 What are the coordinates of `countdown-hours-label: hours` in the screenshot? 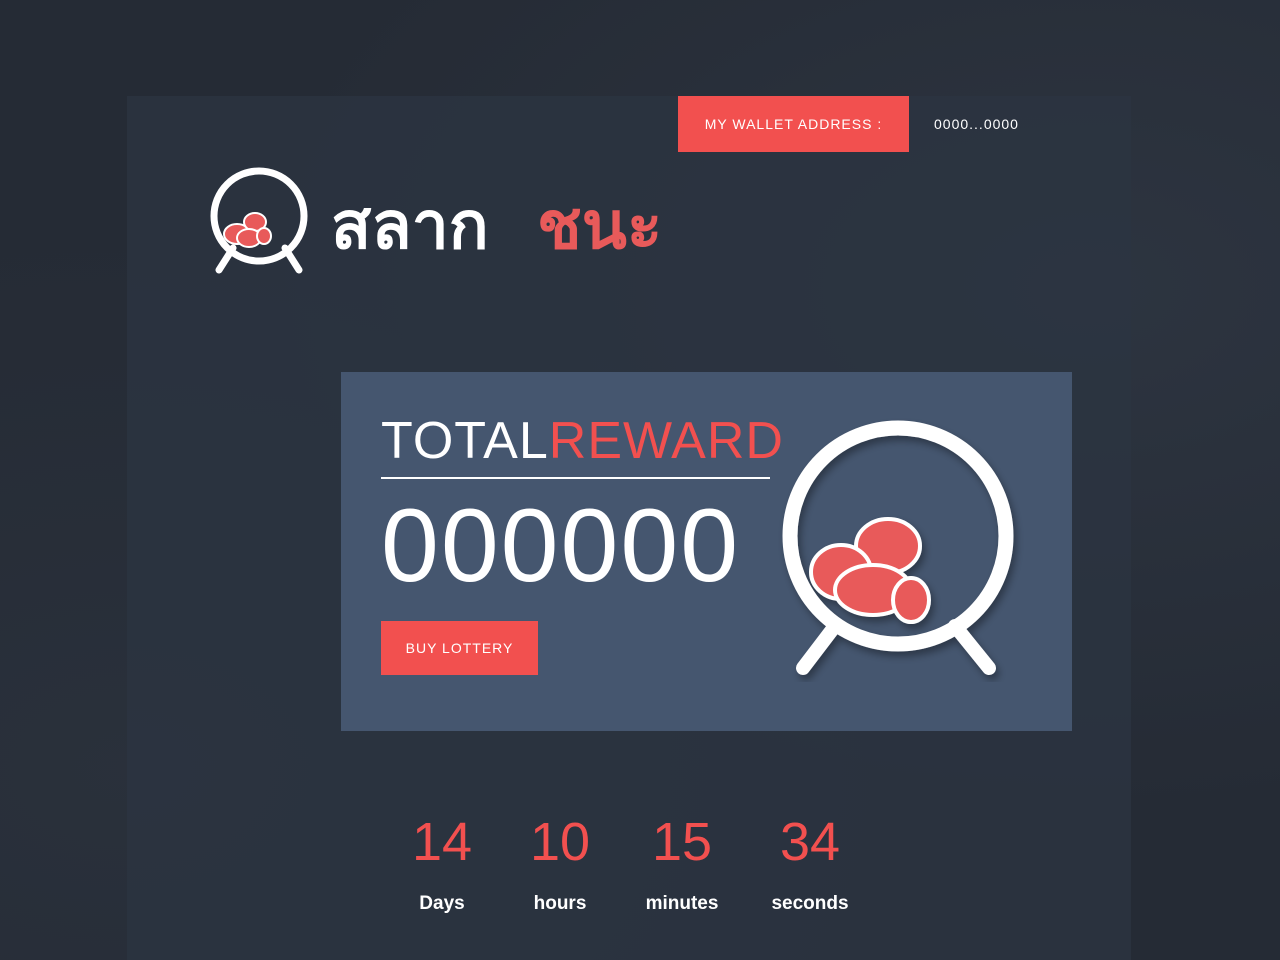 It's located at (560, 903).